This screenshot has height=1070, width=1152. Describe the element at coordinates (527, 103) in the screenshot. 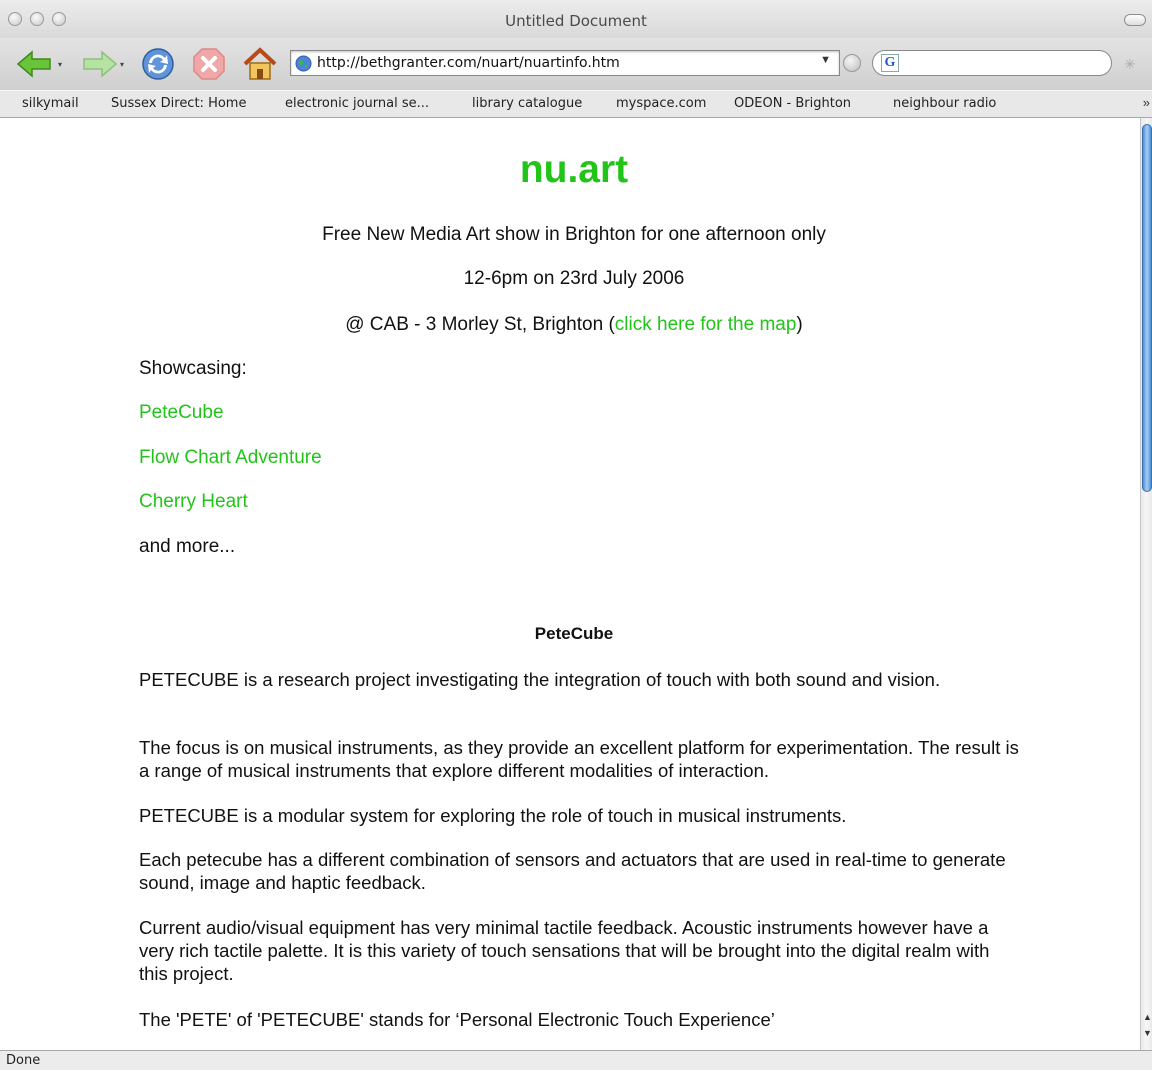

I see `bookmark-library-catalogue: library catalogue` at that location.